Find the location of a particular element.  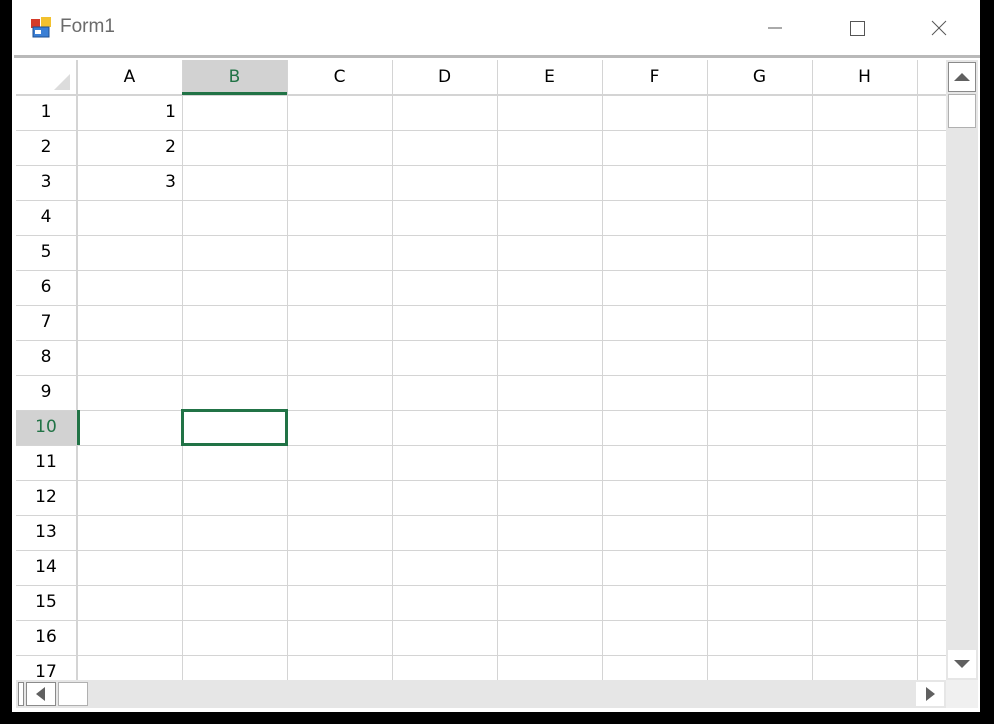

row-header-7: 7 is located at coordinates (46, 322).